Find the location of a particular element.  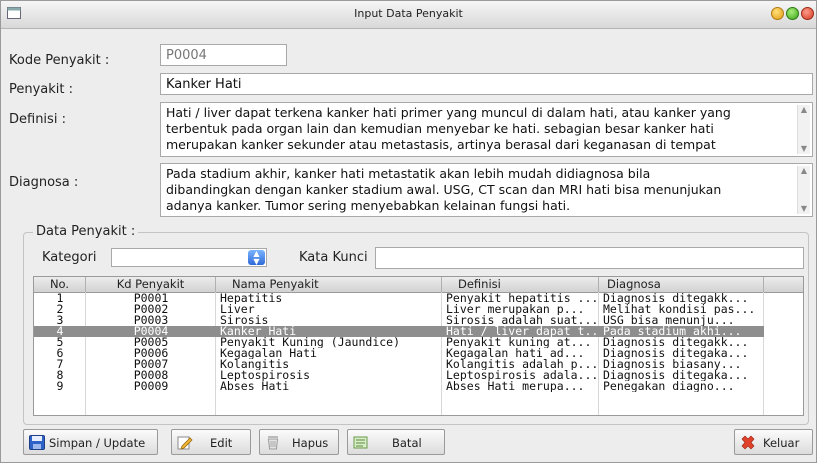

table-cell: 2 is located at coordinates (60, 309).